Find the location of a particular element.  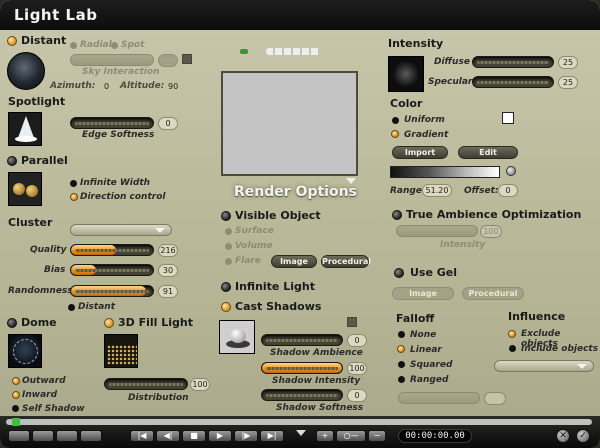

uniform-color-swatch is located at coordinates (508, 118).